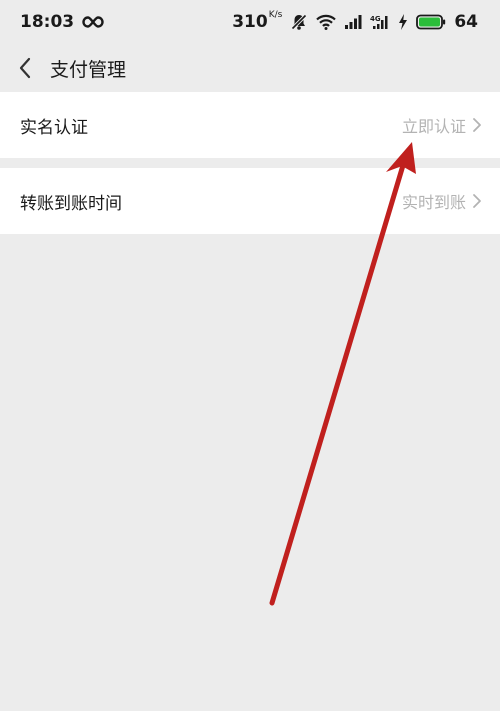 The height and width of the screenshot is (711, 500). I want to click on status-bar-left: 18:03, so click(62, 22).